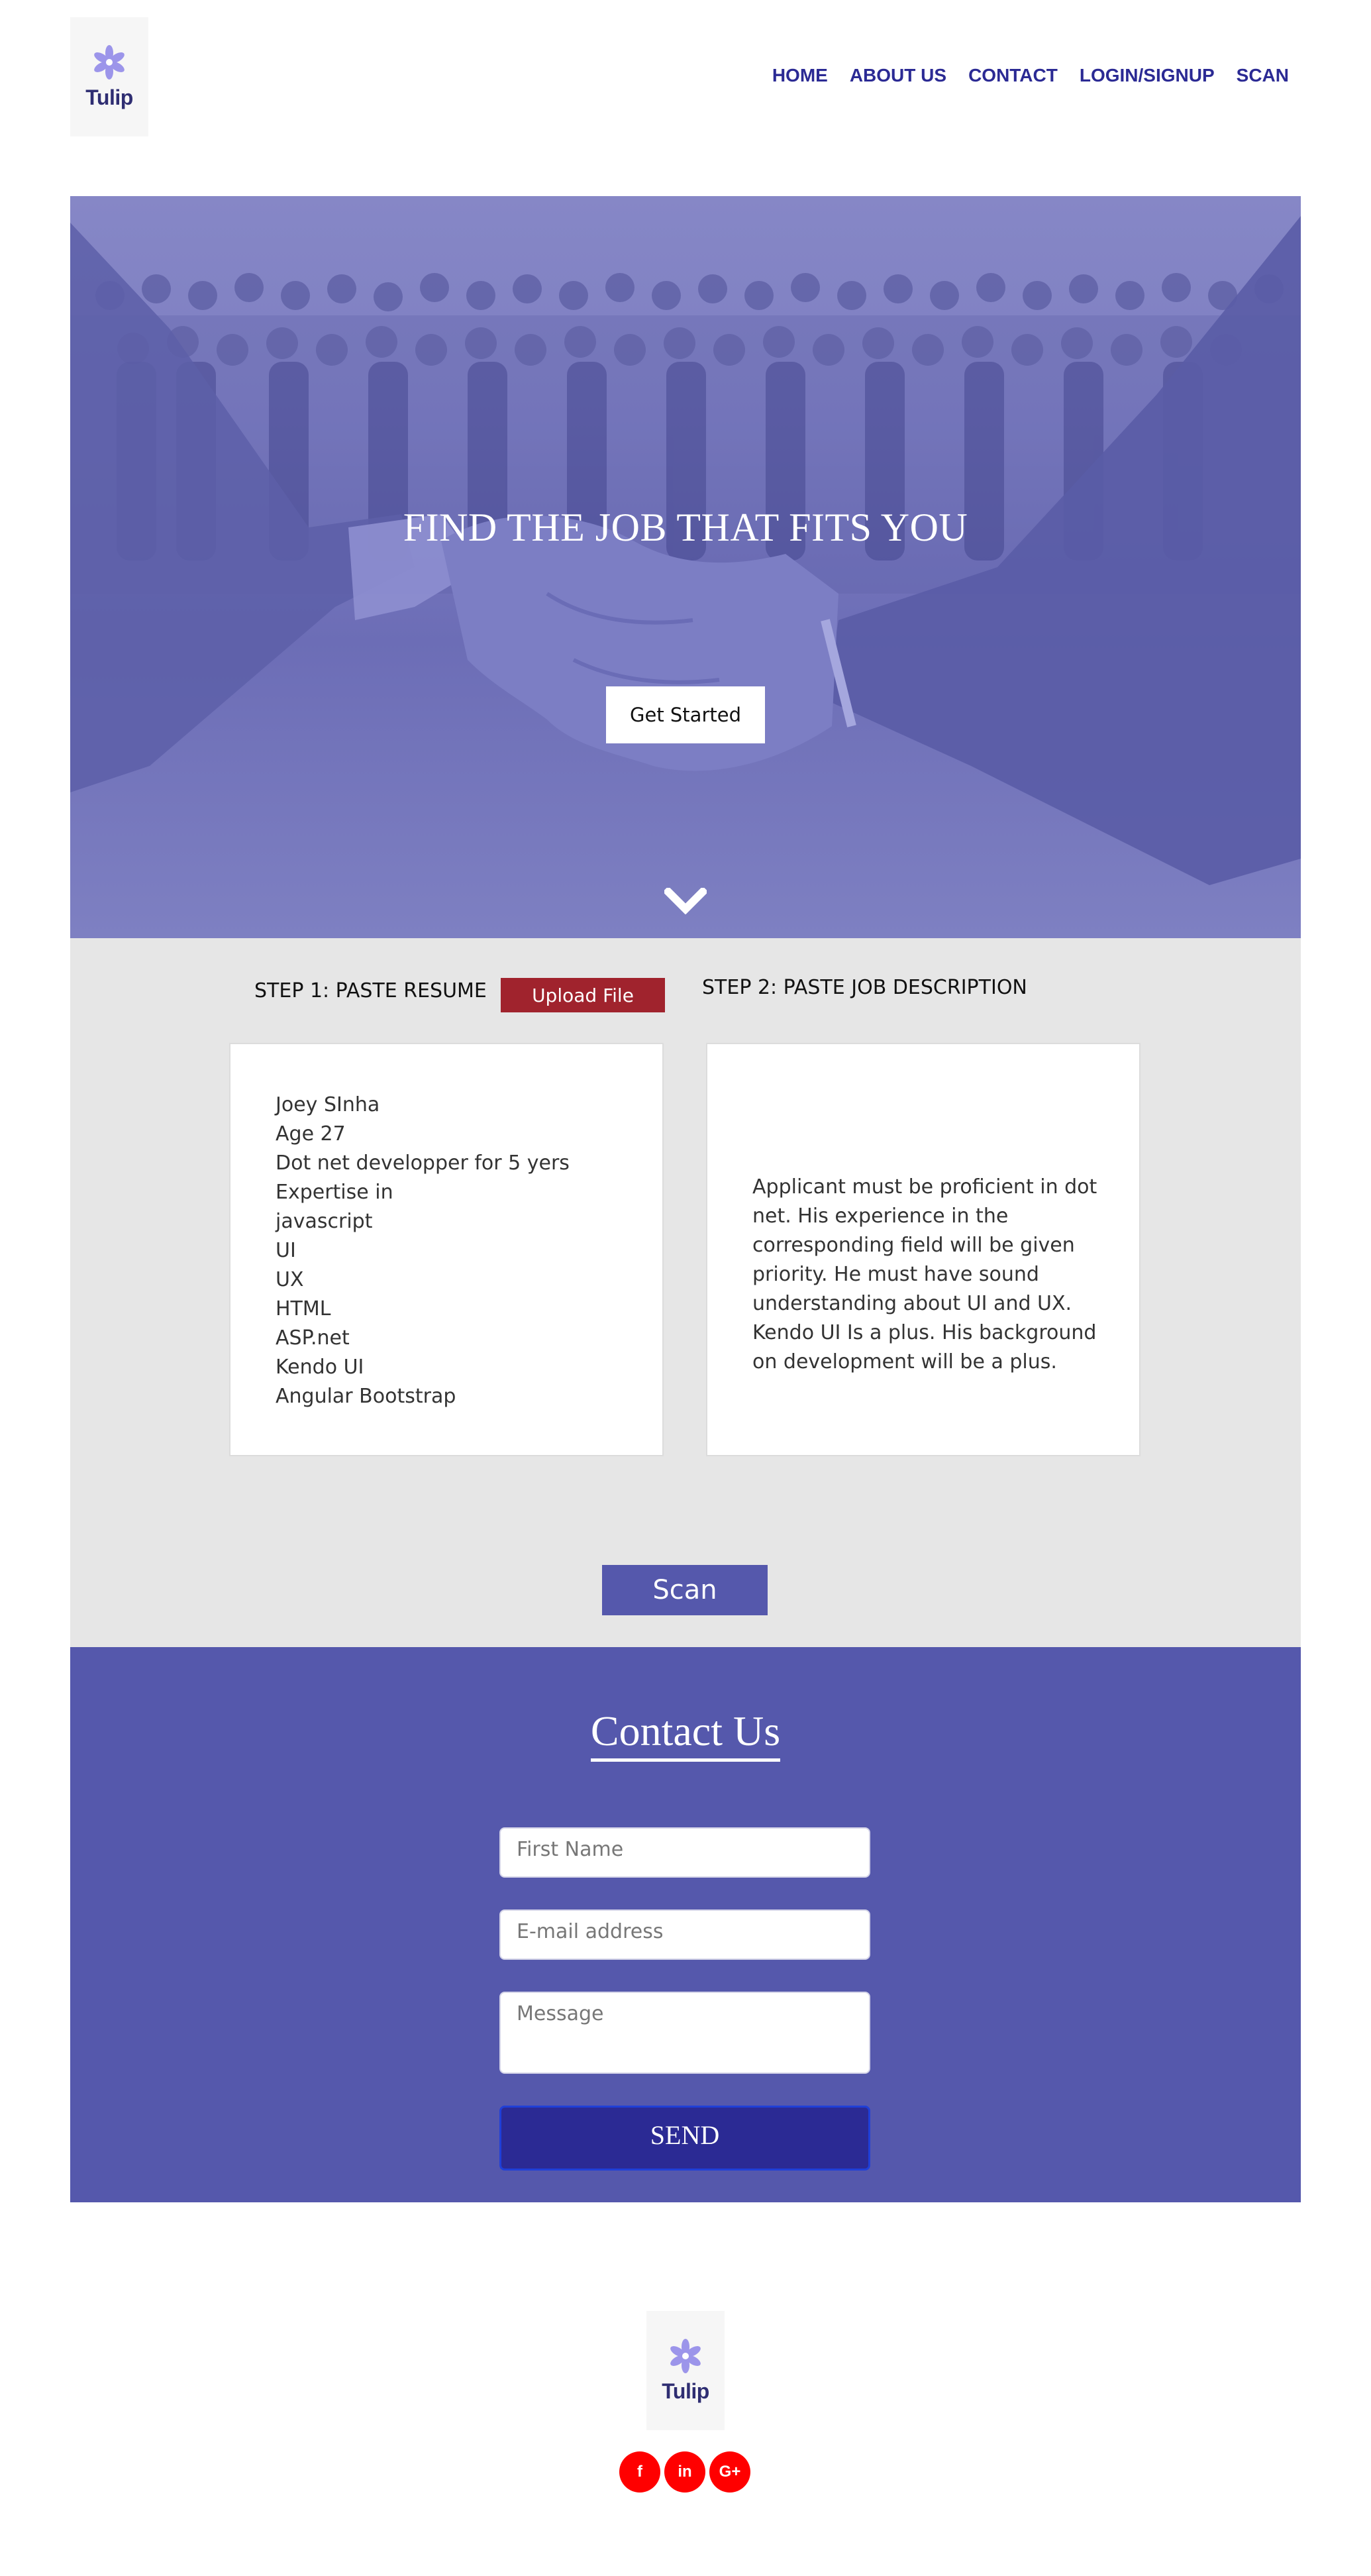  What do you see at coordinates (423, 1163) in the screenshot?
I see `resume-line: Dot net developper for 5 yers` at bounding box center [423, 1163].